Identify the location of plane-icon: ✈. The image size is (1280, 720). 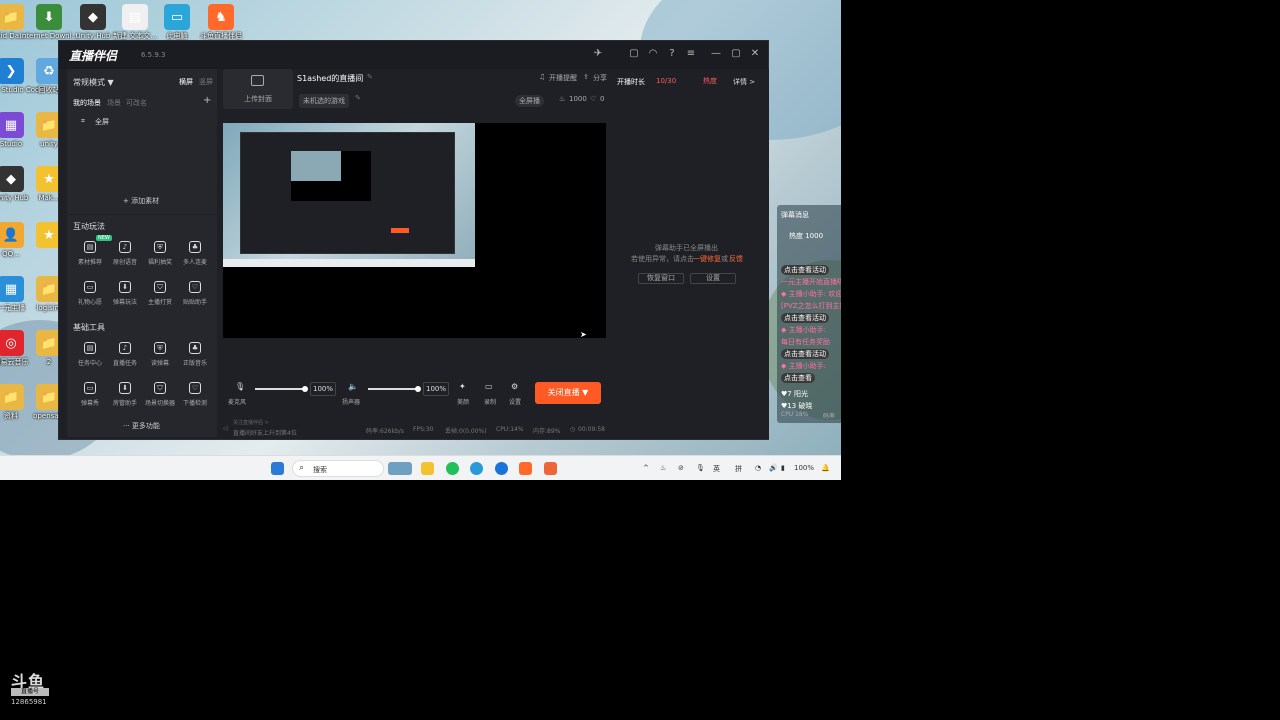
(598, 54).